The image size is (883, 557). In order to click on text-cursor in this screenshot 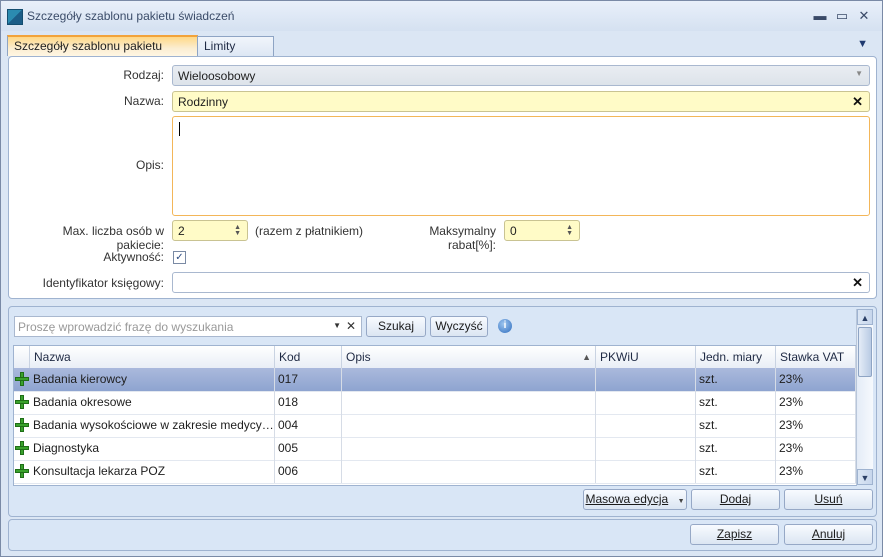, I will do `click(179, 129)`.